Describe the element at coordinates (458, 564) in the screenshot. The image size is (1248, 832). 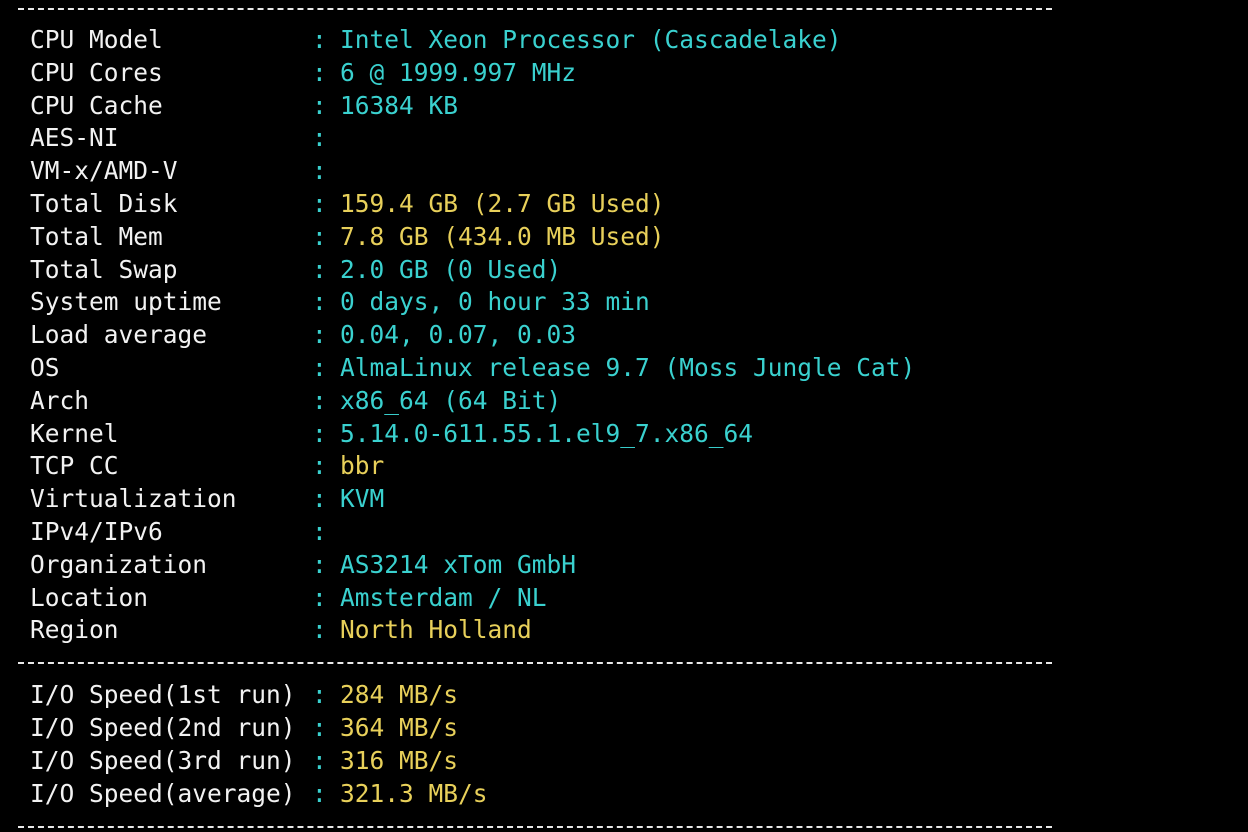
I see `row-value: AS3214 xTom GmbH` at that location.